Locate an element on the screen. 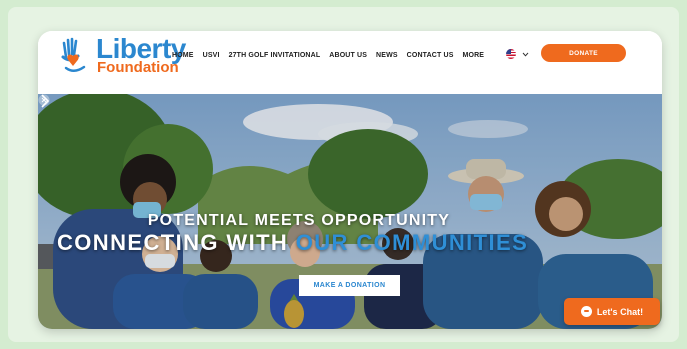 This screenshot has height=349, width=687. nav-news: NEWS is located at coordinates (387, 55).